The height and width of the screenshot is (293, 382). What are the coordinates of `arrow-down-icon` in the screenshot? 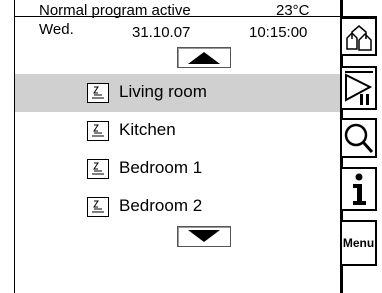 It's located at (204, 236).